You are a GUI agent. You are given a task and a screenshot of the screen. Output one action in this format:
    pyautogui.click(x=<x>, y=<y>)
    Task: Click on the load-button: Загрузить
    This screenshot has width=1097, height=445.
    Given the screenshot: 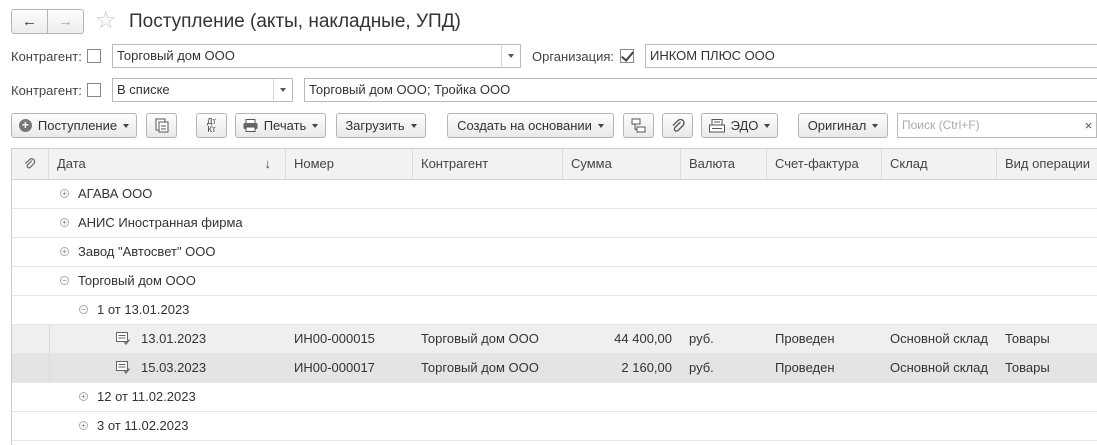 What is the action you would take?
    pyautogui.click(x=381, y=125)
    